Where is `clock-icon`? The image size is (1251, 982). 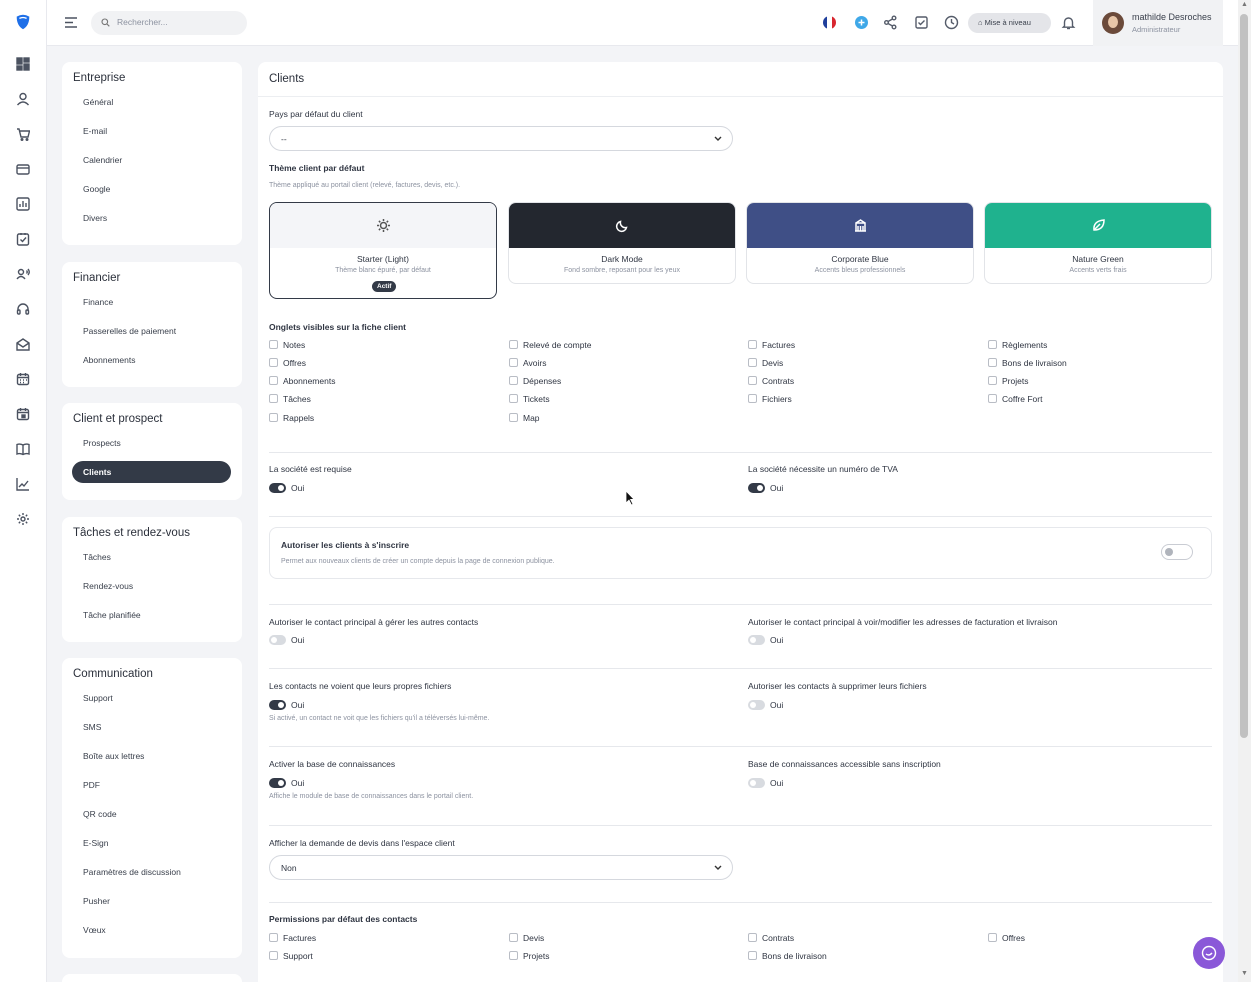
clock-icon is located at coordinates (951, 22).